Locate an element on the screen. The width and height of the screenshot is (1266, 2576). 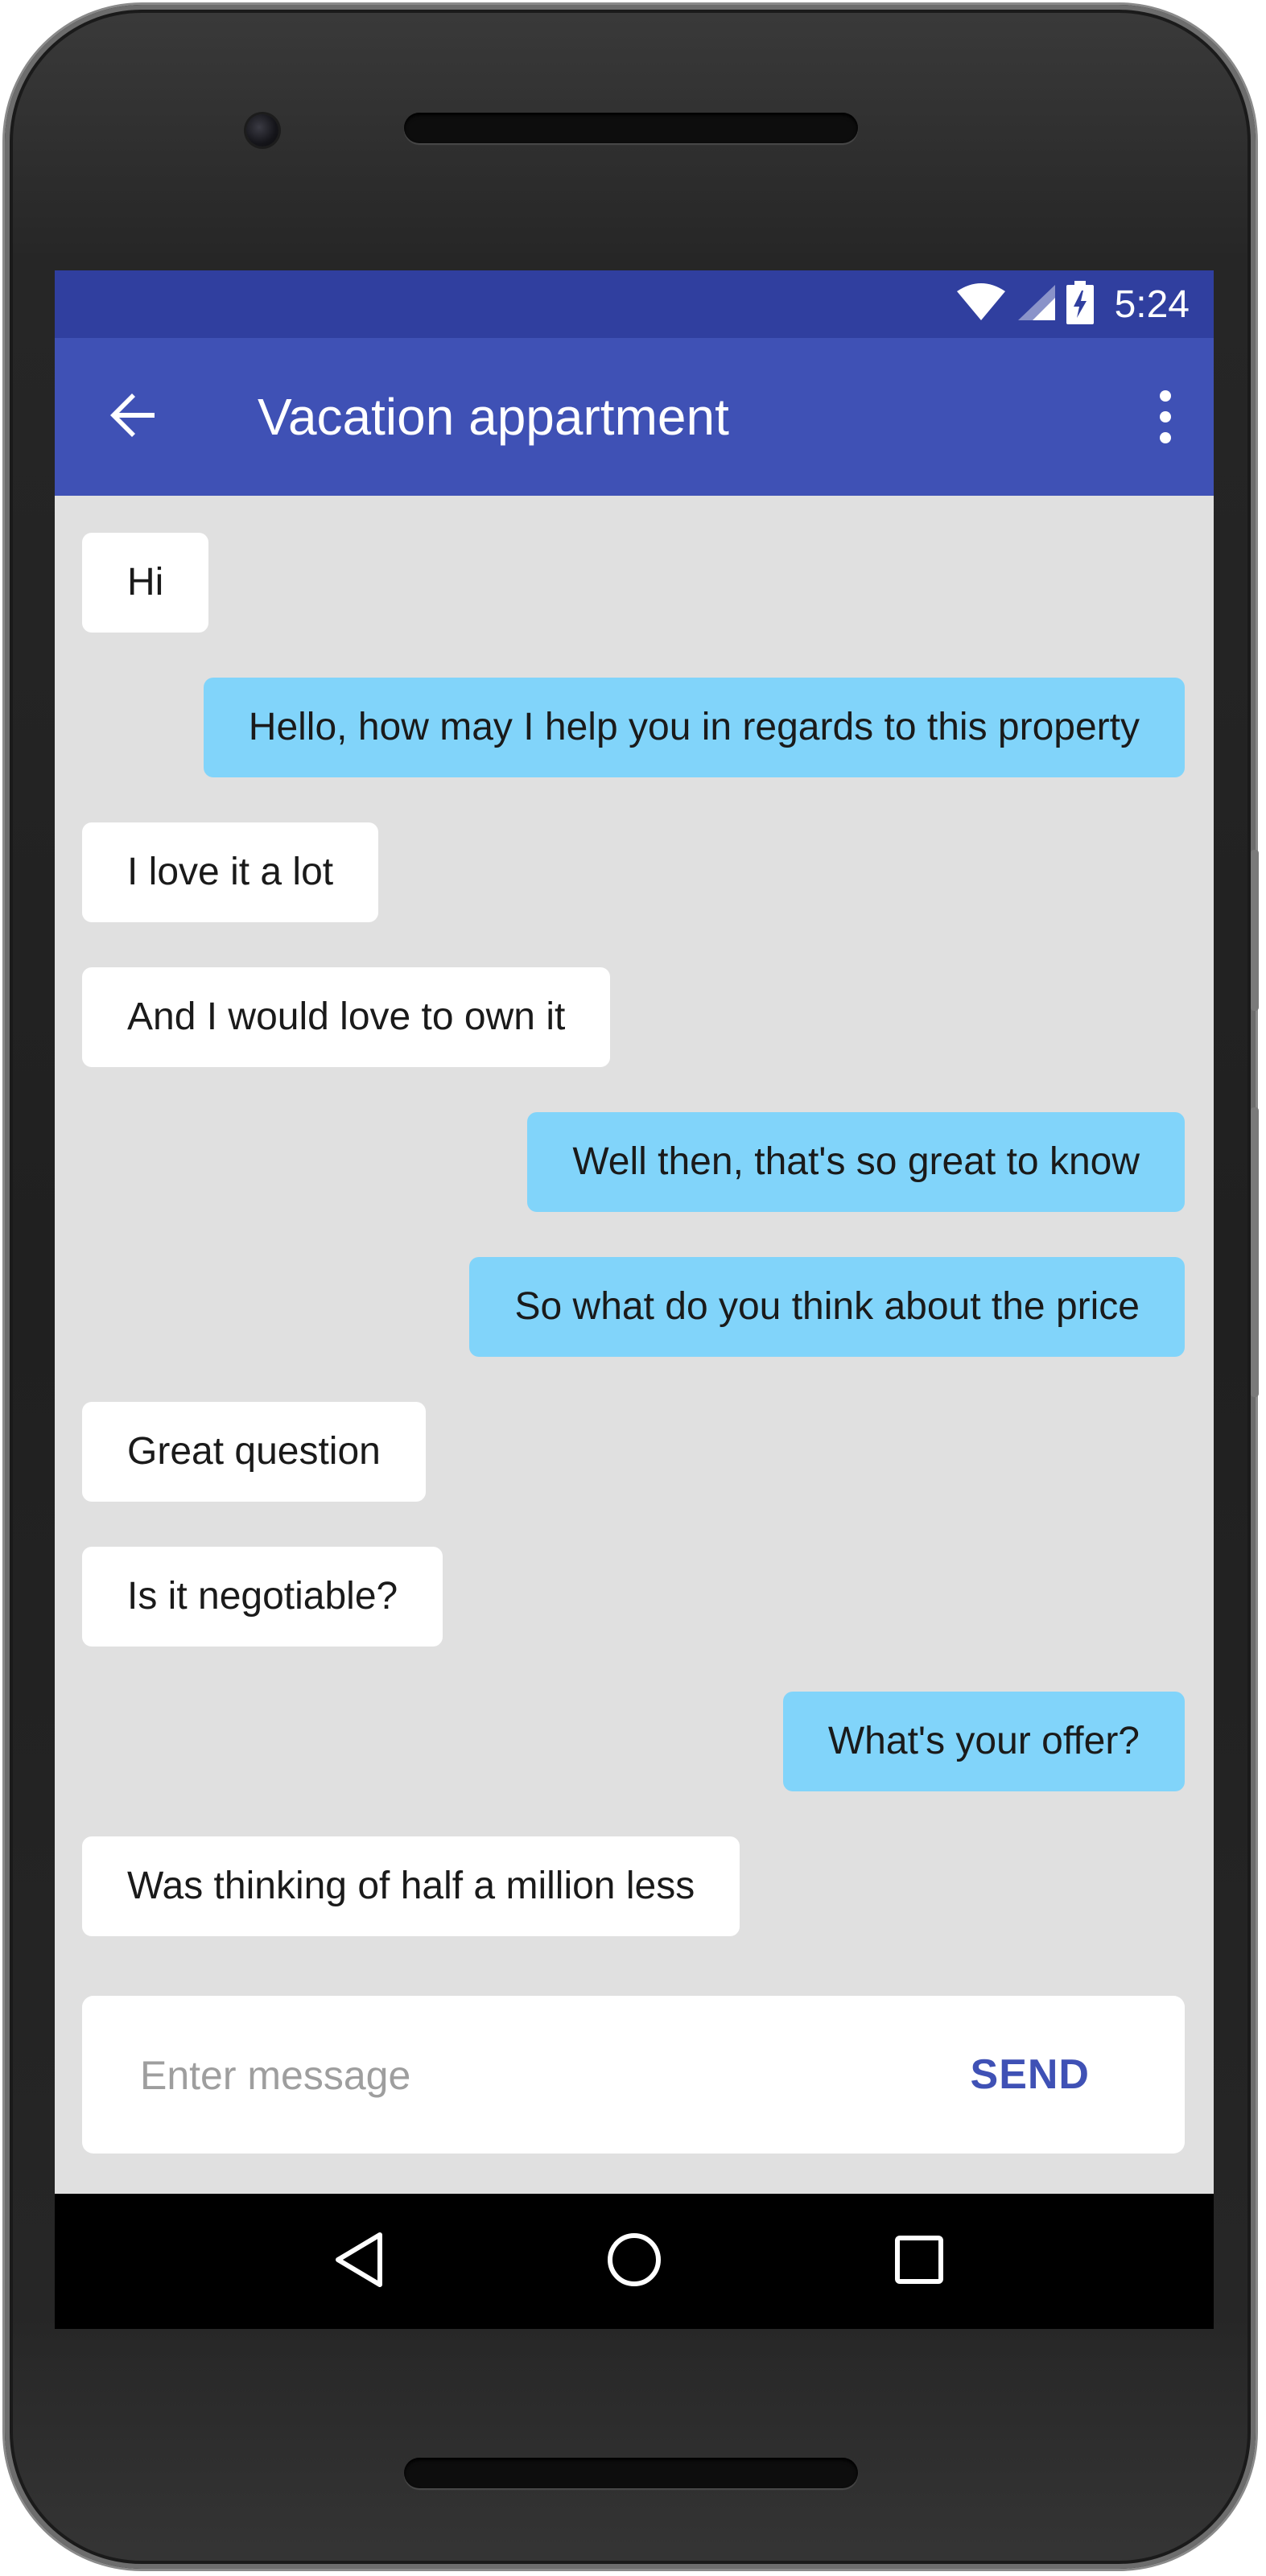
battery-charging-icon is located at coordinates (1080, 304).